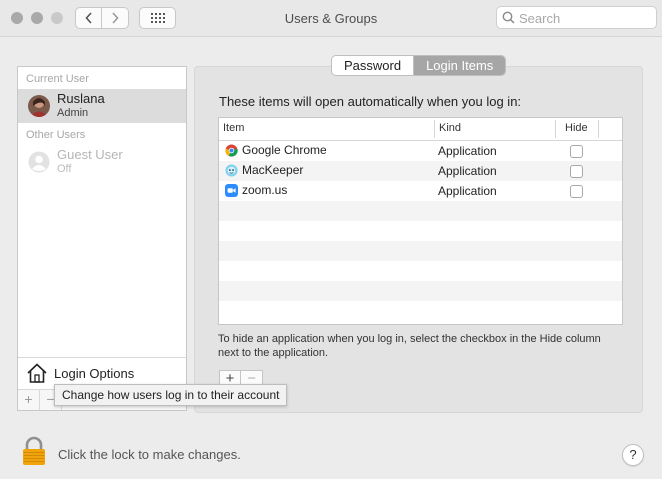  What do you see at coordinates (331, 18) in the screenshot?
I see `title-bar: Users & Groups` at bounding box center [331, 18].